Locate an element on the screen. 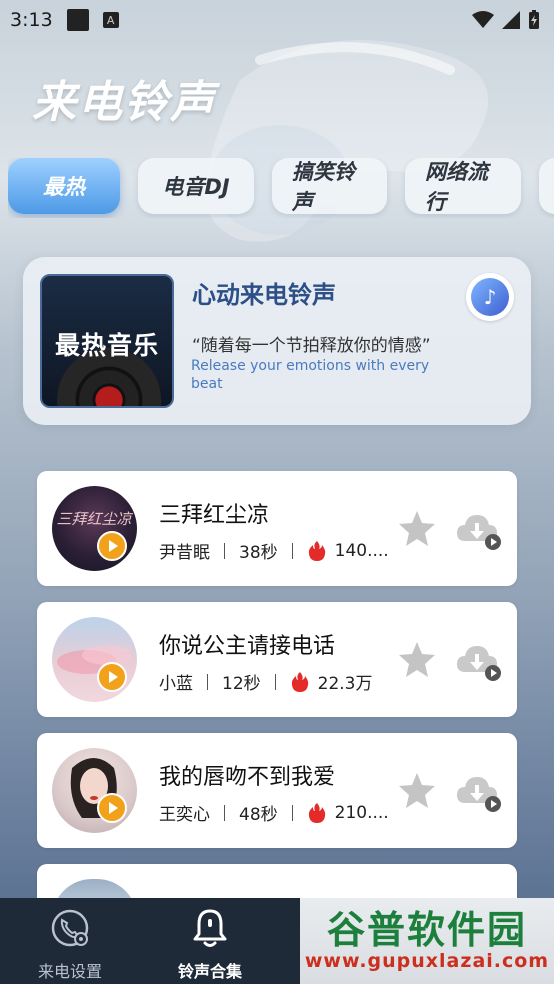 The width and height of the screenshot is (554, 984). featured-cover: 最热音乐 is located at coordinates (107, 341).